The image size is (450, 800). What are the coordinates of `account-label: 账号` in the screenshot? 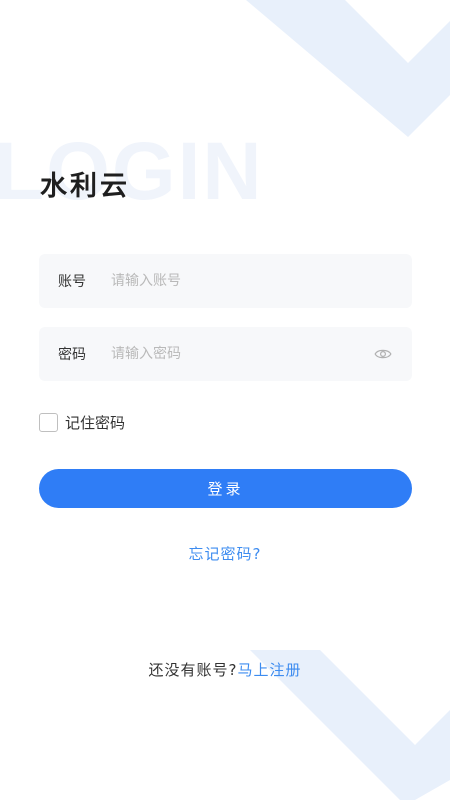 It's located at (72, 282).